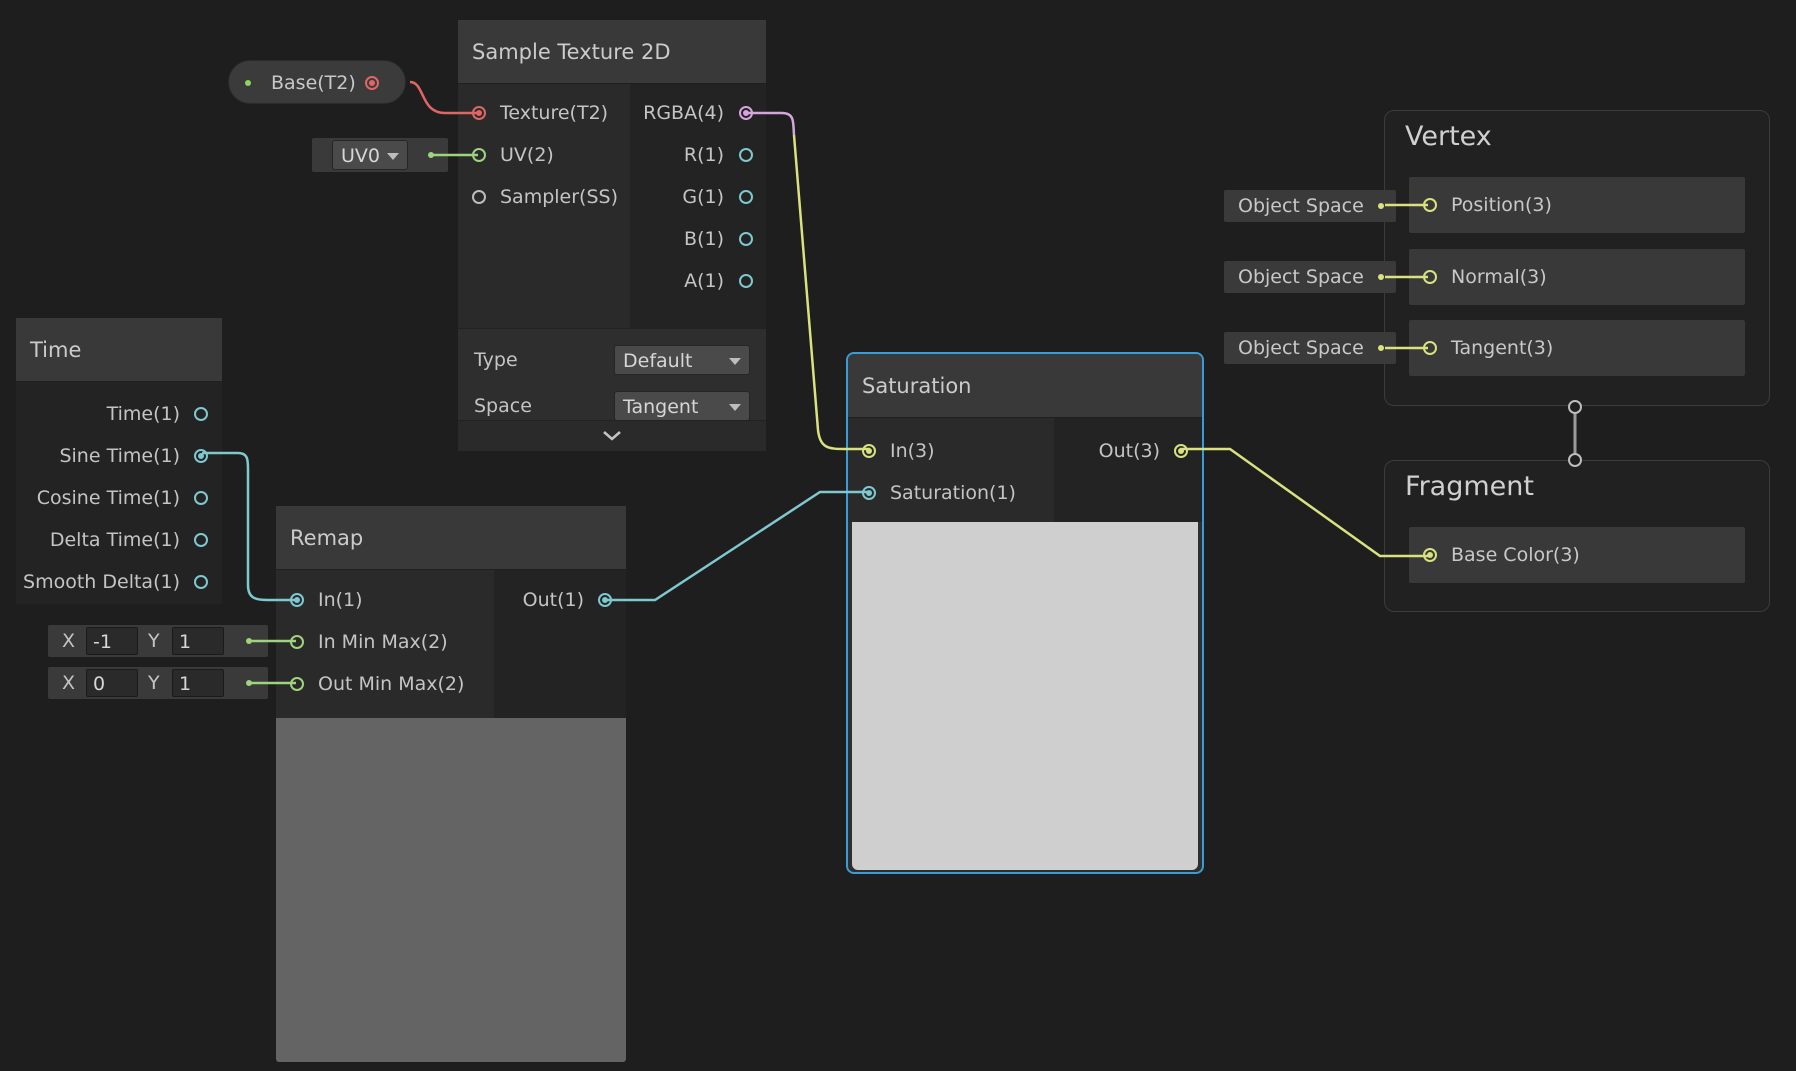  Describe the element at coordinates (102, 642) in the screenshot. I see `x-value: -1` at that location.